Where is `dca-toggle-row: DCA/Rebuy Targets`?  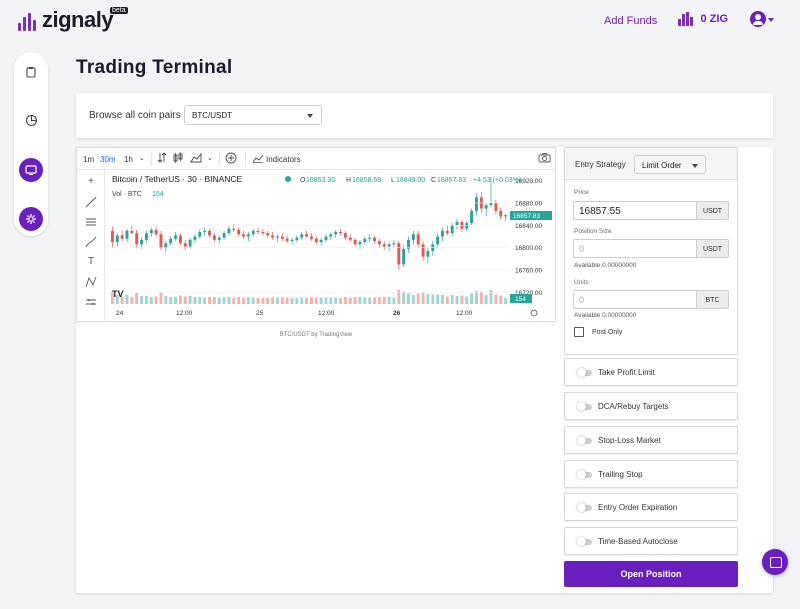 dca-toggle-row: DCA/Rebuy Targets is located at coordinates (651, 406).